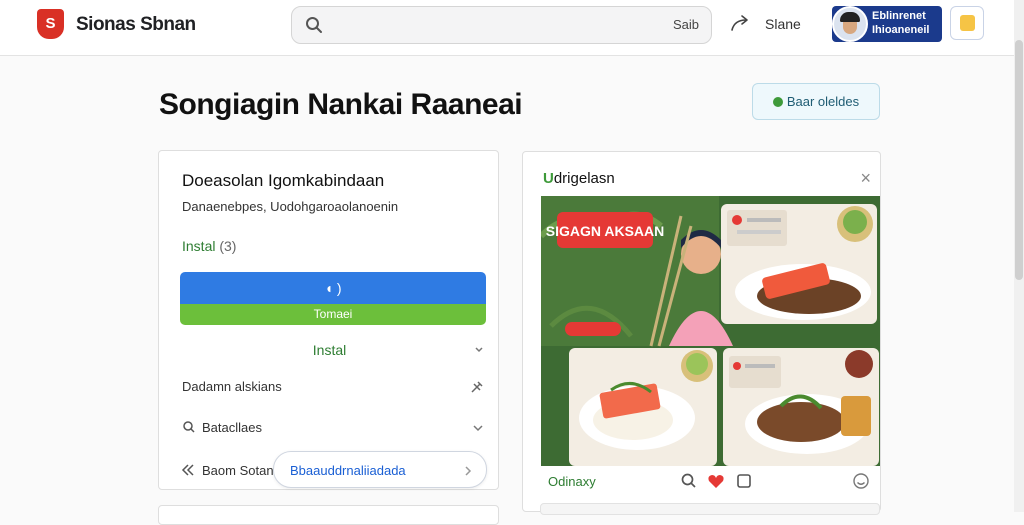 This screenshot has height=525, width=1024. What do you see at coordinates (823, 101) in the screenshot?
I see `page-action-label: Baar oleldes` at bounding box center [823, 101].